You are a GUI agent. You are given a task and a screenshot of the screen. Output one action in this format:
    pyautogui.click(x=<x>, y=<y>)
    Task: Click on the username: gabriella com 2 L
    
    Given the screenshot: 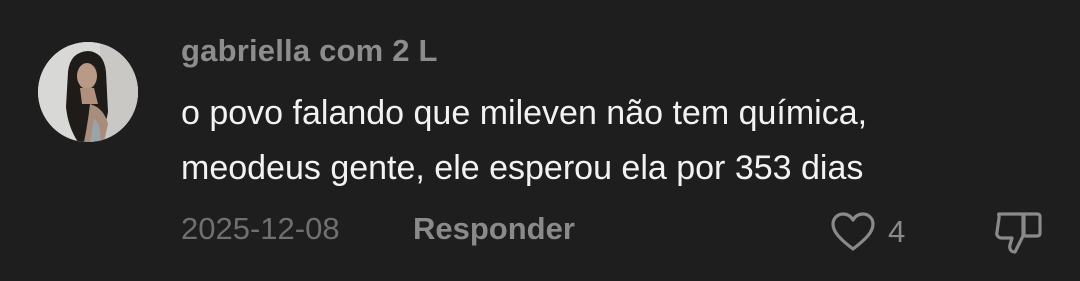 What is the action you would take?
    pyautogui.click(x=309, y=51)
    